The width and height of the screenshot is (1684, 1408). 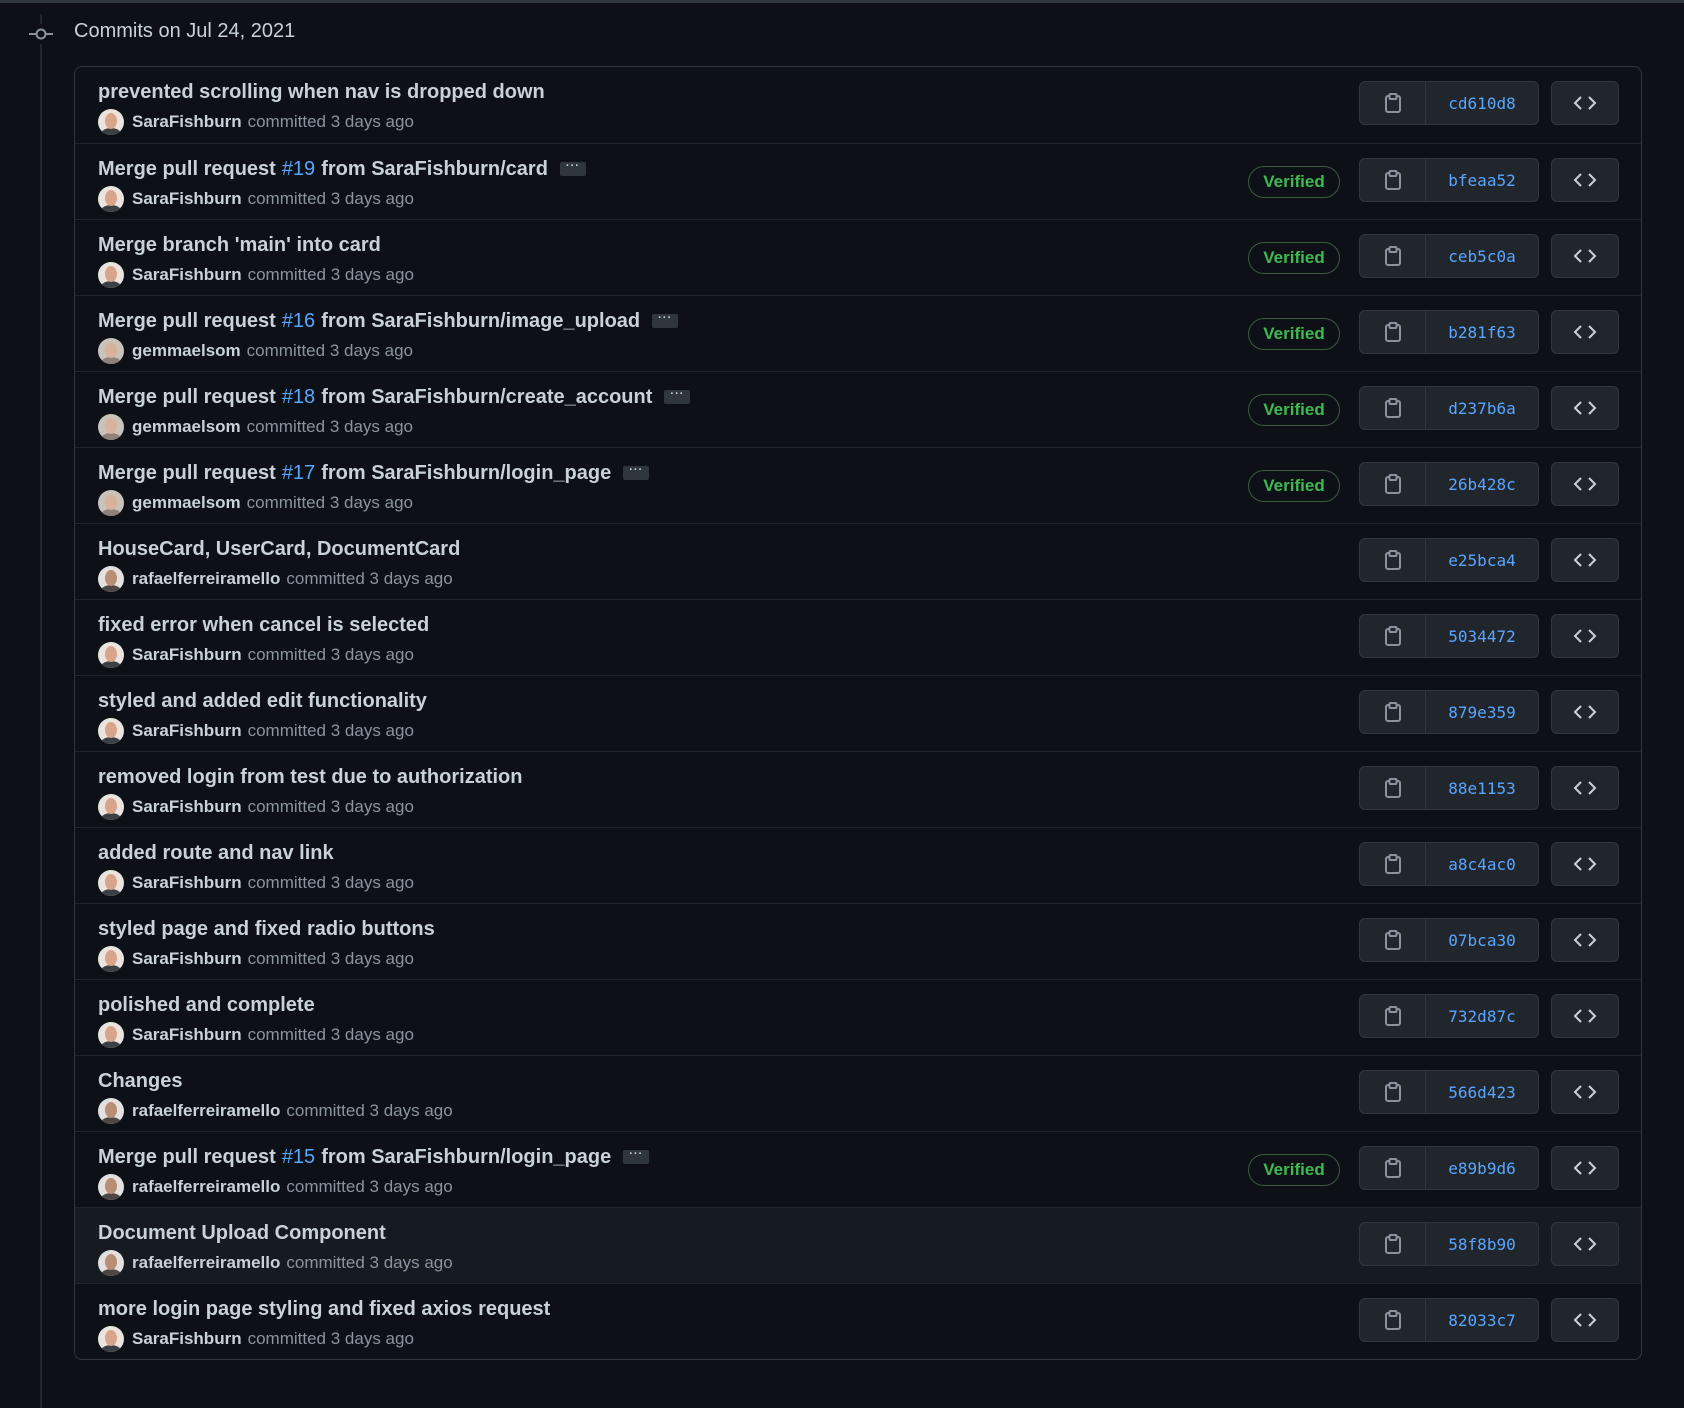 I want to click on commit-sha-link: 26b428c, so click(x=1482, y=484).